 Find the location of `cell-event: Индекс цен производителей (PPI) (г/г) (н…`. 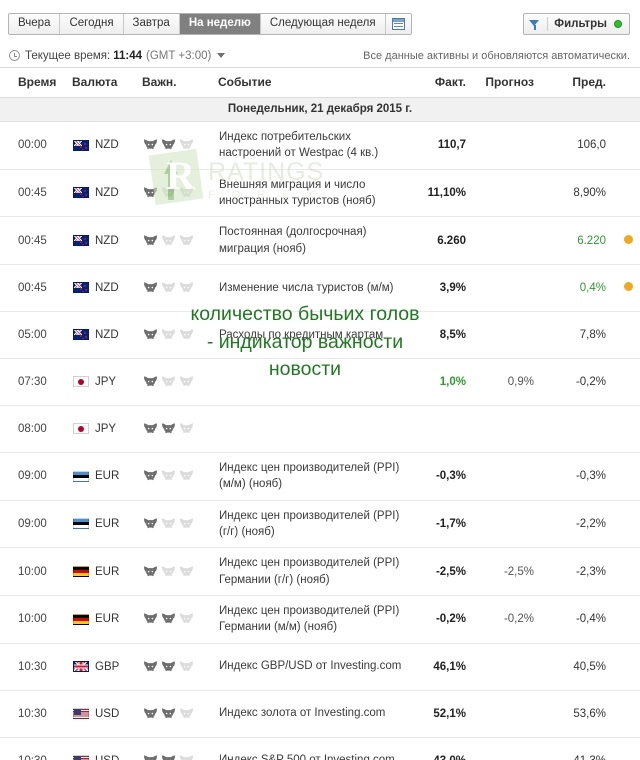

cell-event: Индекс цен производителей (PPI) (г/г) (н… is located at coordinates (314, 524).